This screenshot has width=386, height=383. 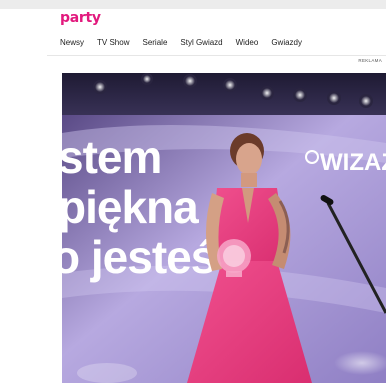 I want to click on backdrop-line-2: piękna, so click(x=130, y=207).